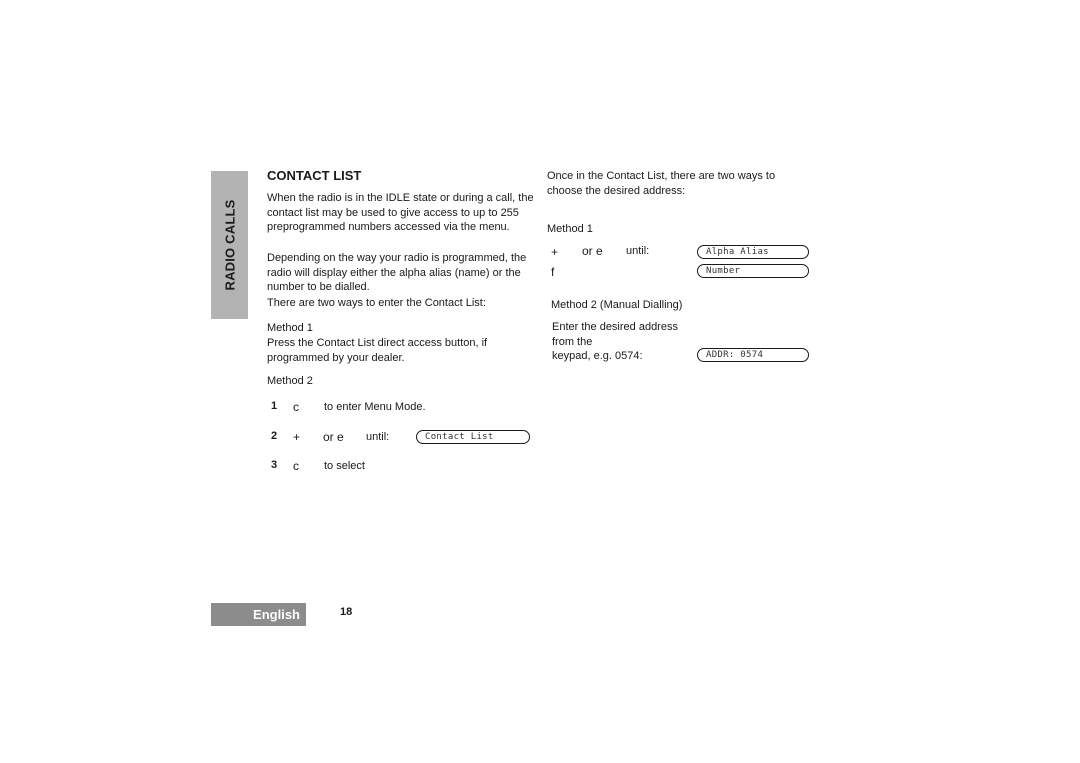 The width and height of the screenshot is (1080, 763). What do you see at coordinates (597, 356) in the screenshot?
I see `text-line: keypad, e.g. 0574:` at bounding box center [597, 356].